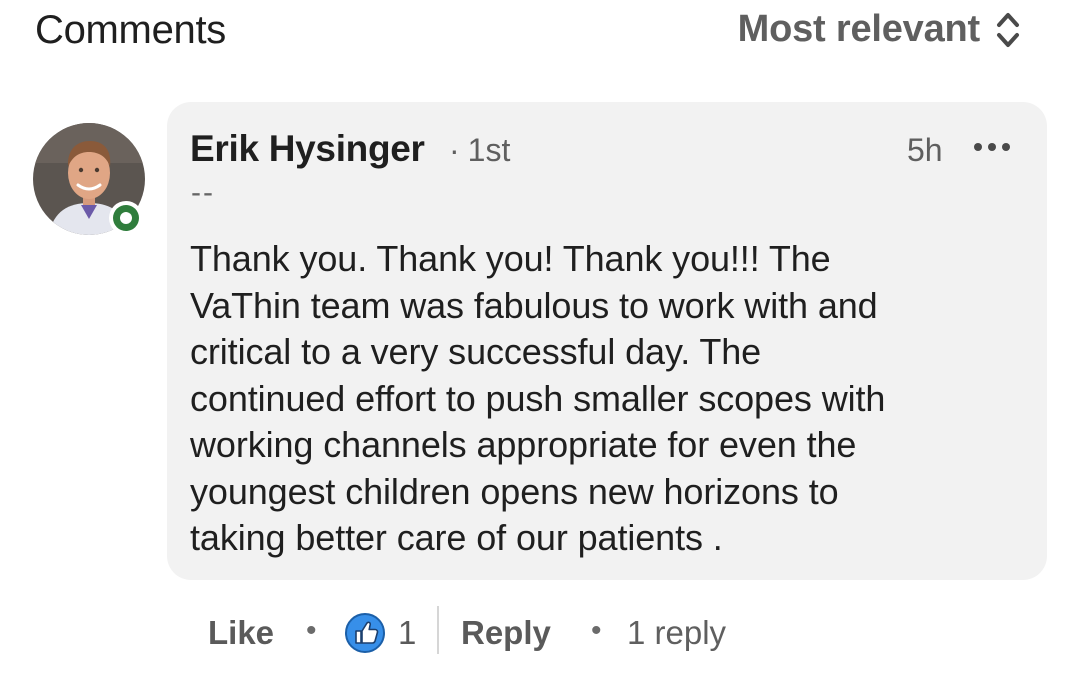  I want to click on reply-button: Reply, so click(506, 633).